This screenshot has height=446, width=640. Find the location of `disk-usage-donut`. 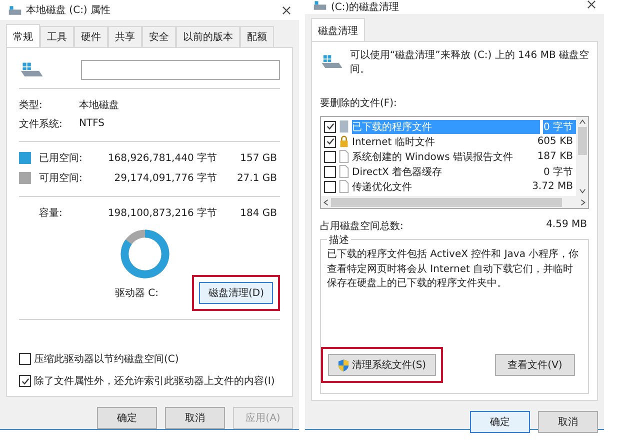

disk-usage-donut is located at coordinates (145, 254).